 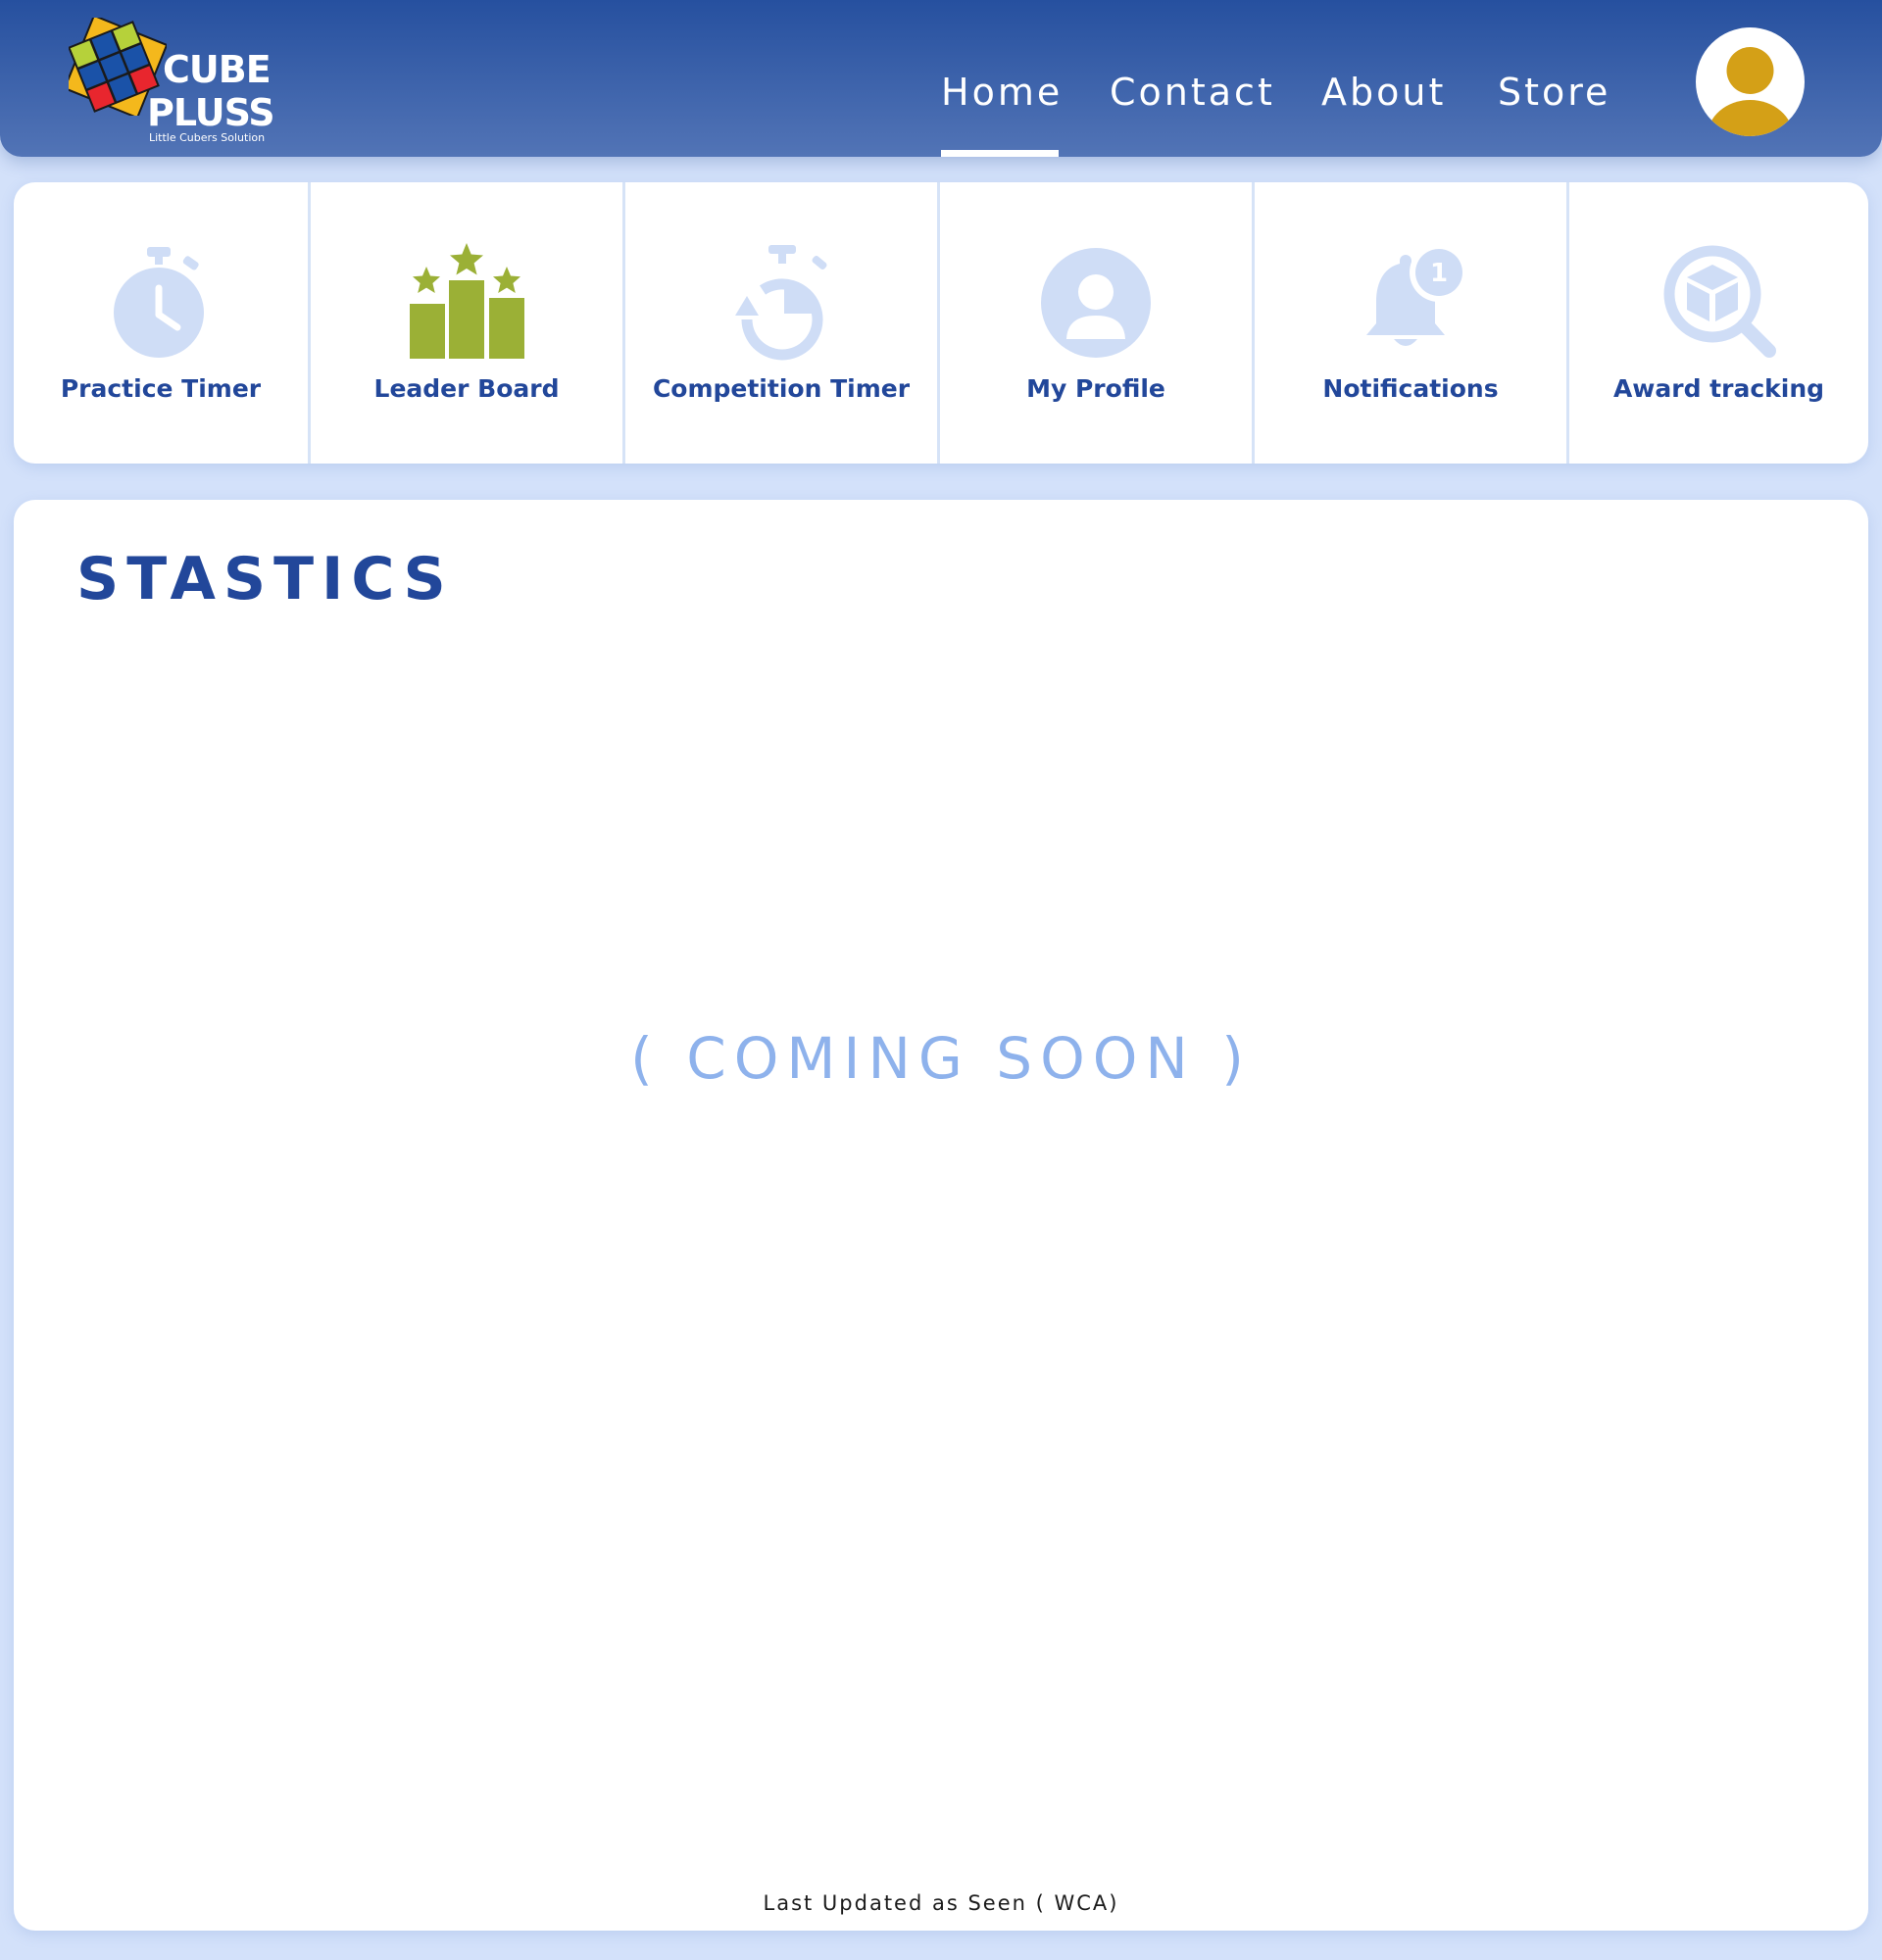 What do you see at coordinates (1439, 273) in the screenshot?
I see `notification-badge-count: 1` at bounding box center [1439, 273].